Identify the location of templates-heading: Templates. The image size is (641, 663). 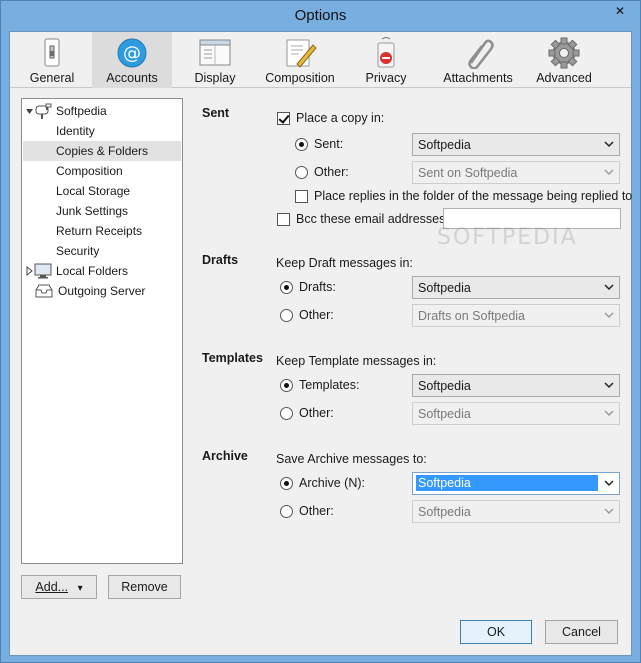
(232, 358).